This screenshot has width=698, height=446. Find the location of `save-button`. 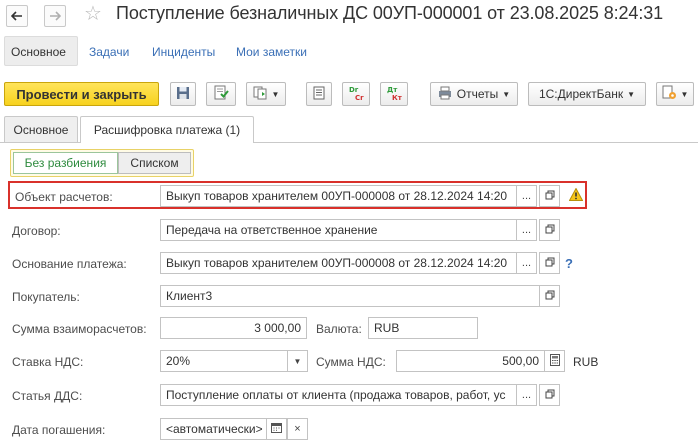

save-button is located at coordinates (183, 94).